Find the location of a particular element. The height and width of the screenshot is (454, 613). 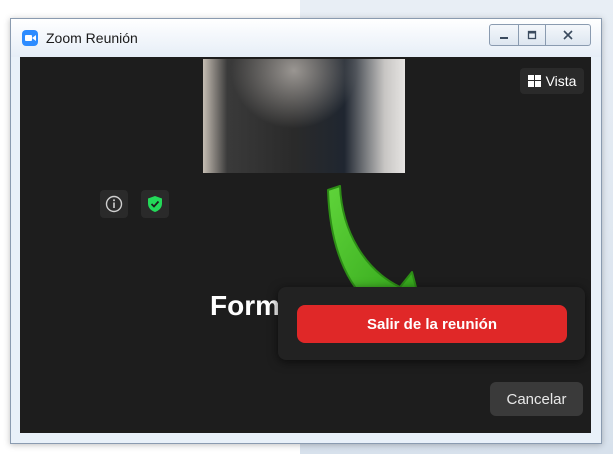

info-button is located at coordinates (114, 204).